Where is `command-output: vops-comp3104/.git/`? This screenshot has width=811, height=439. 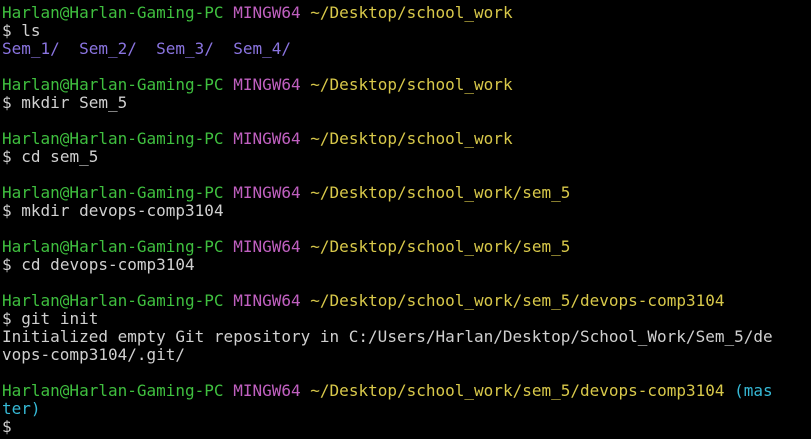 command-output: vops-comp3104/.git/ is located at coordinates (94, 354).